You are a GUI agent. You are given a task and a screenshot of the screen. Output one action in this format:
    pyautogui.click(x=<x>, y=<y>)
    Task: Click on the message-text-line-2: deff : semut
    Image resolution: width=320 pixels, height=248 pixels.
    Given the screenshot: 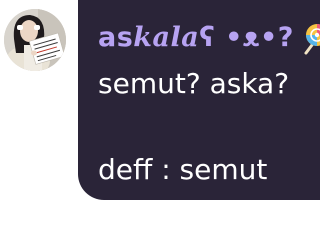 What is the action you would take?
    pyautogui.click(x=183, y=169)
    